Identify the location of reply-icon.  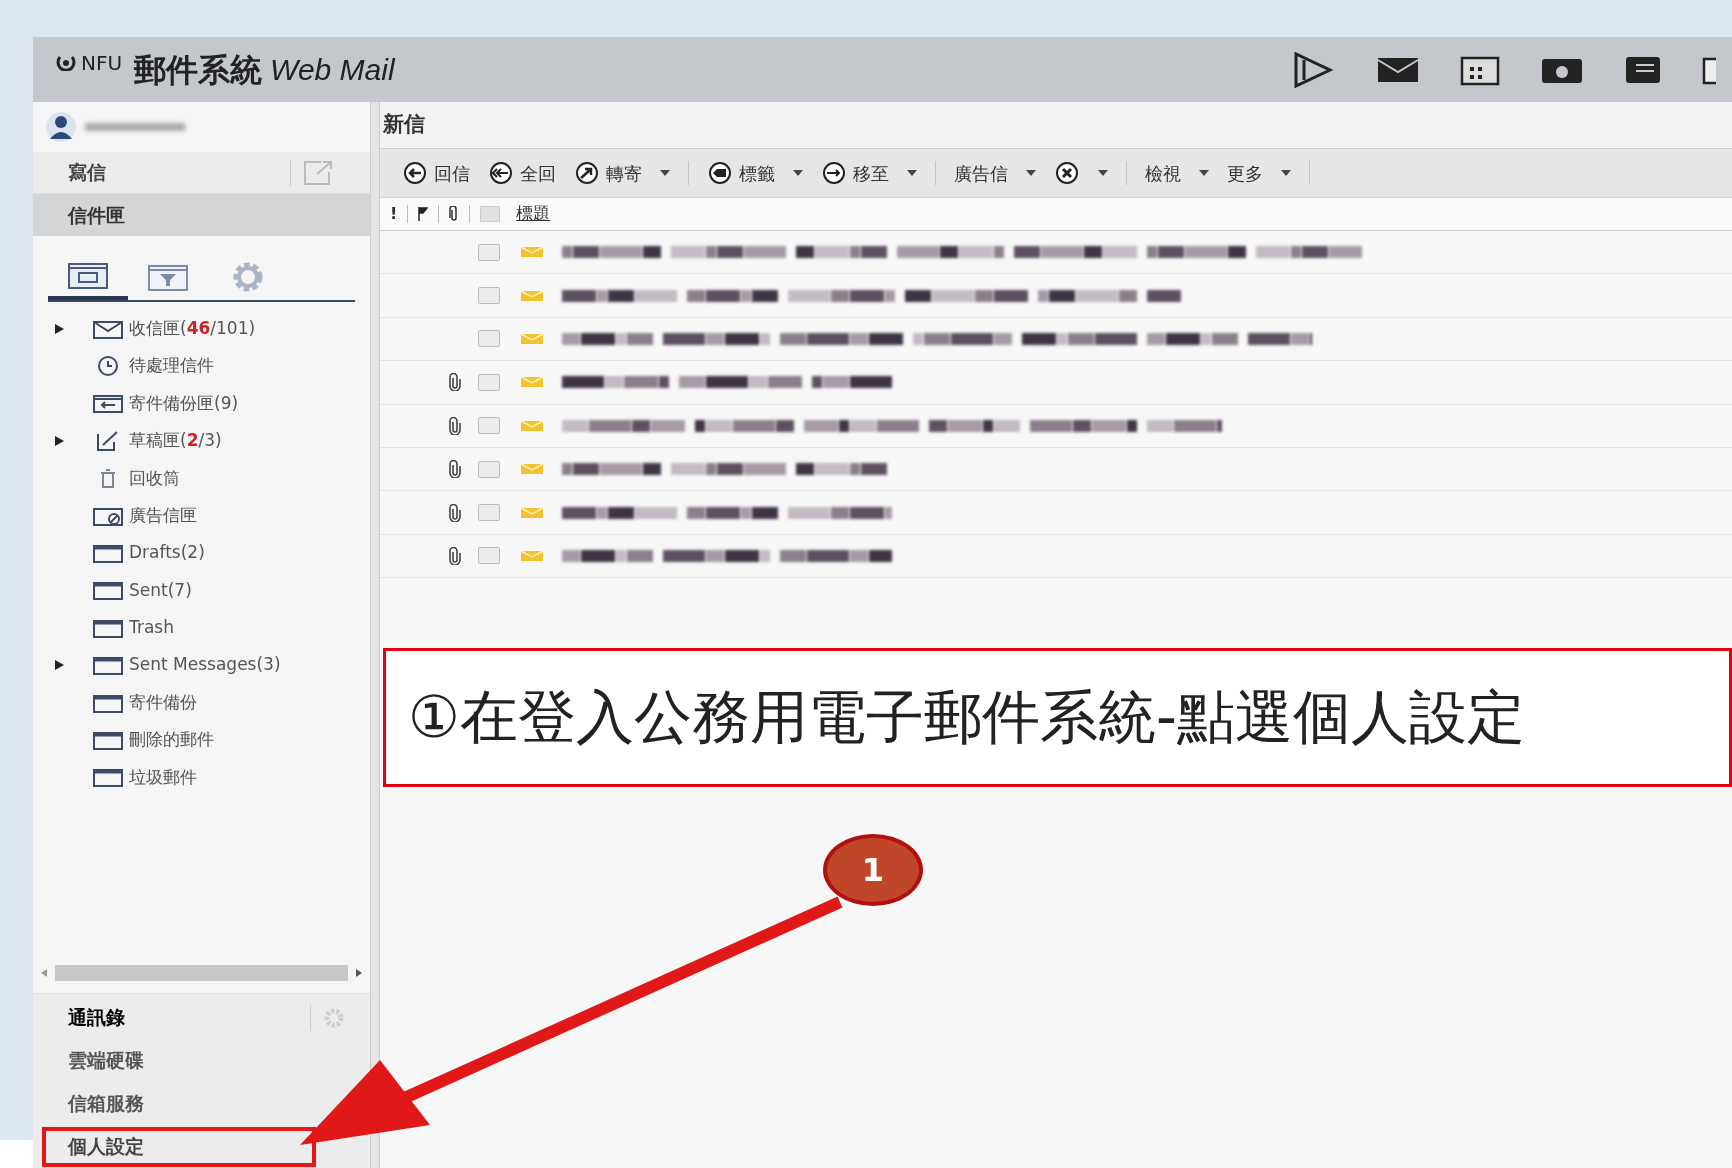
(415, 173).